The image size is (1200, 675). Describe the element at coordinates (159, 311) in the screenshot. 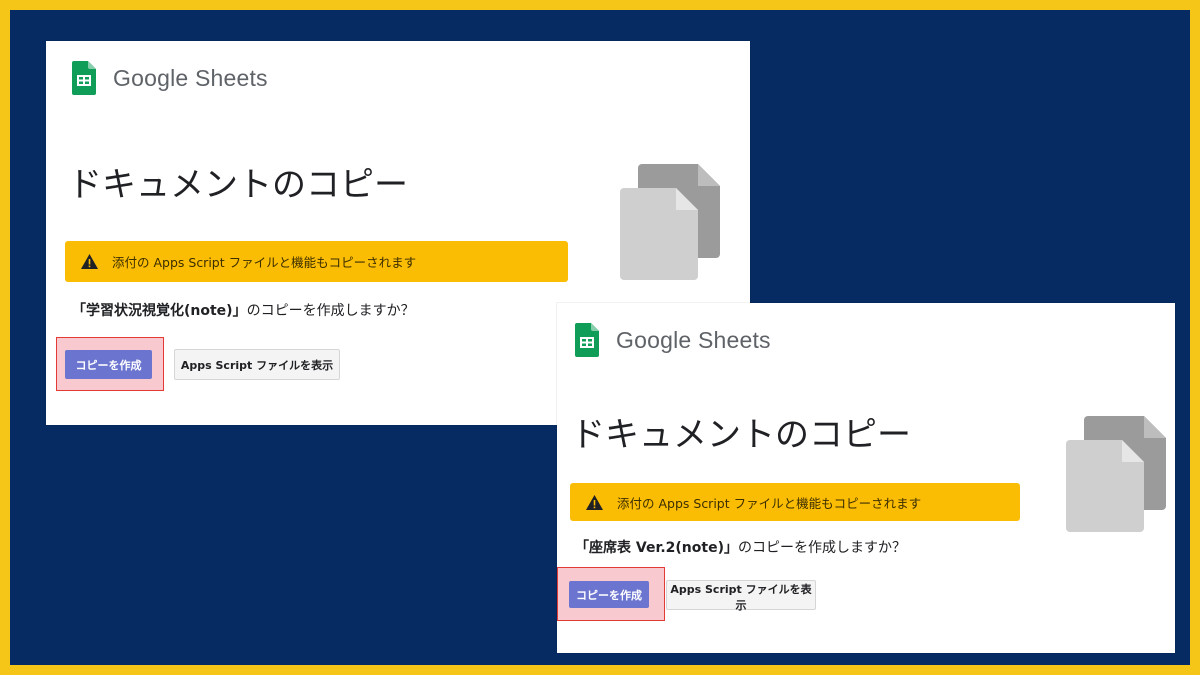

I see `document-name: 「学習状況視覚化(note)」` at that location.